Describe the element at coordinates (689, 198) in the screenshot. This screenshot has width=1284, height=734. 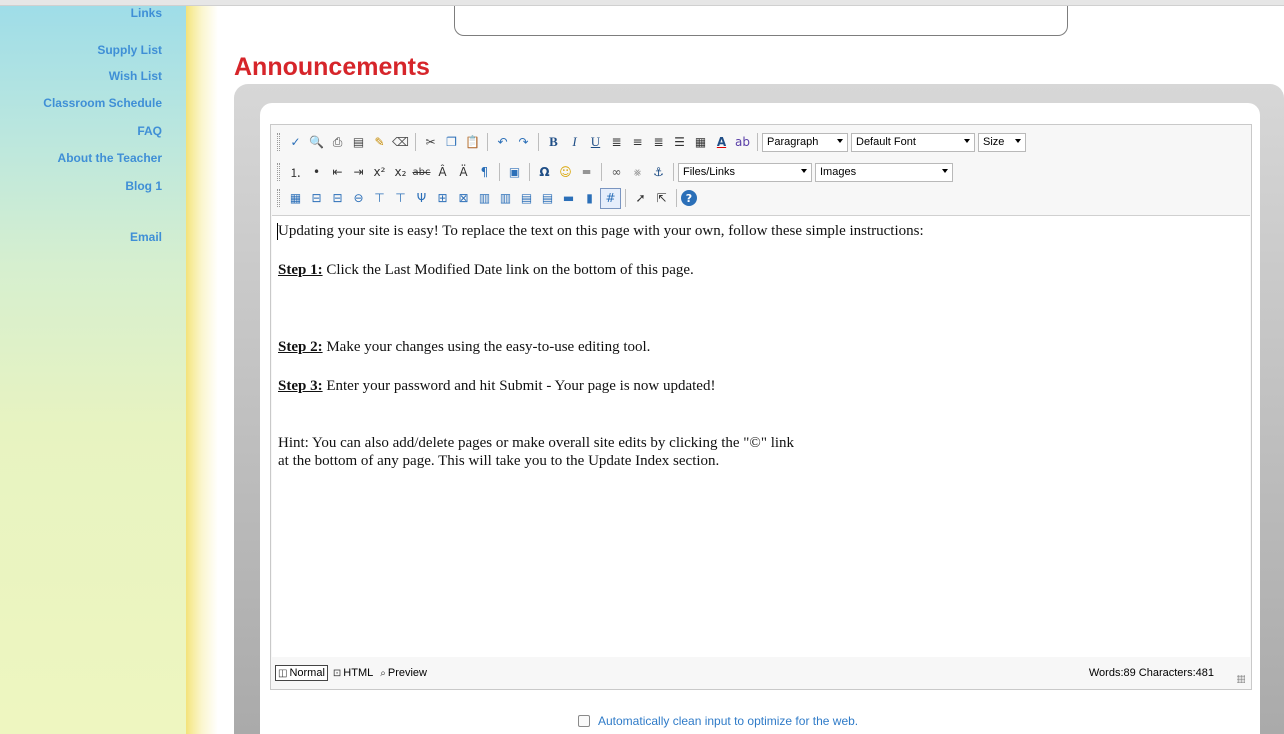
I see `help-icon: ?` at that location.